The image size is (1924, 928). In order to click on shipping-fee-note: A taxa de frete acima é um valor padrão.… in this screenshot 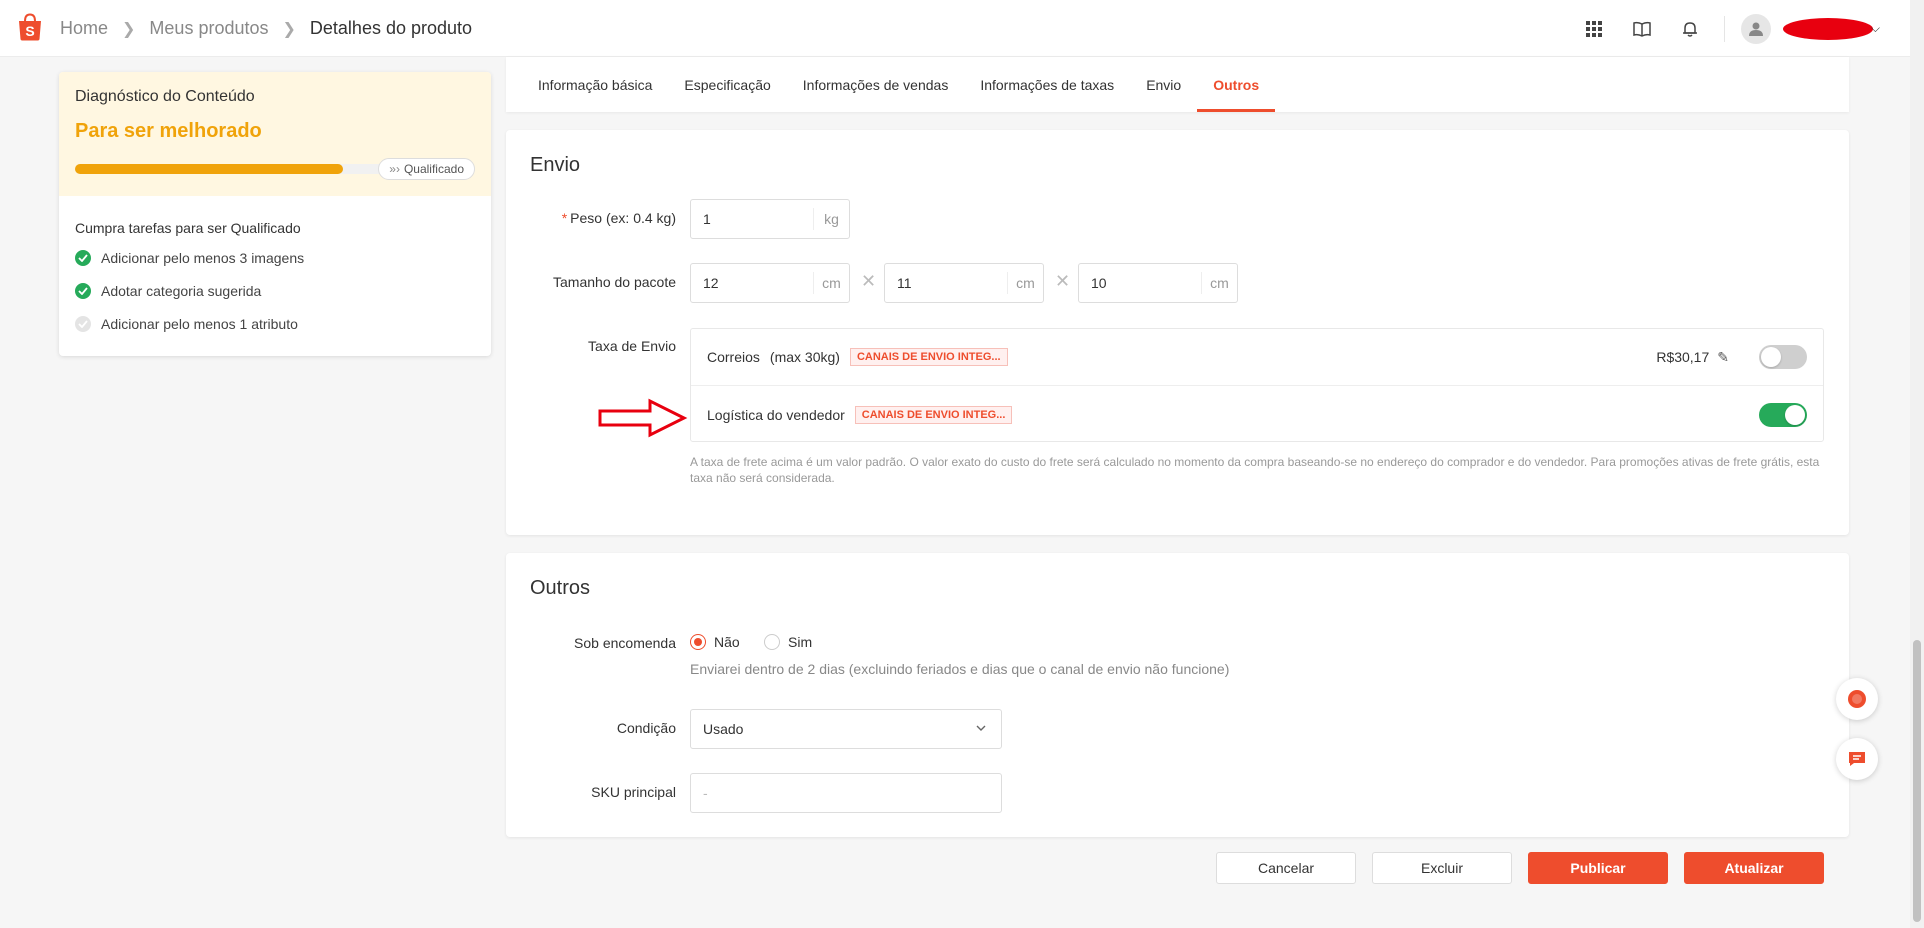, I will do `click(1255, 470)`.